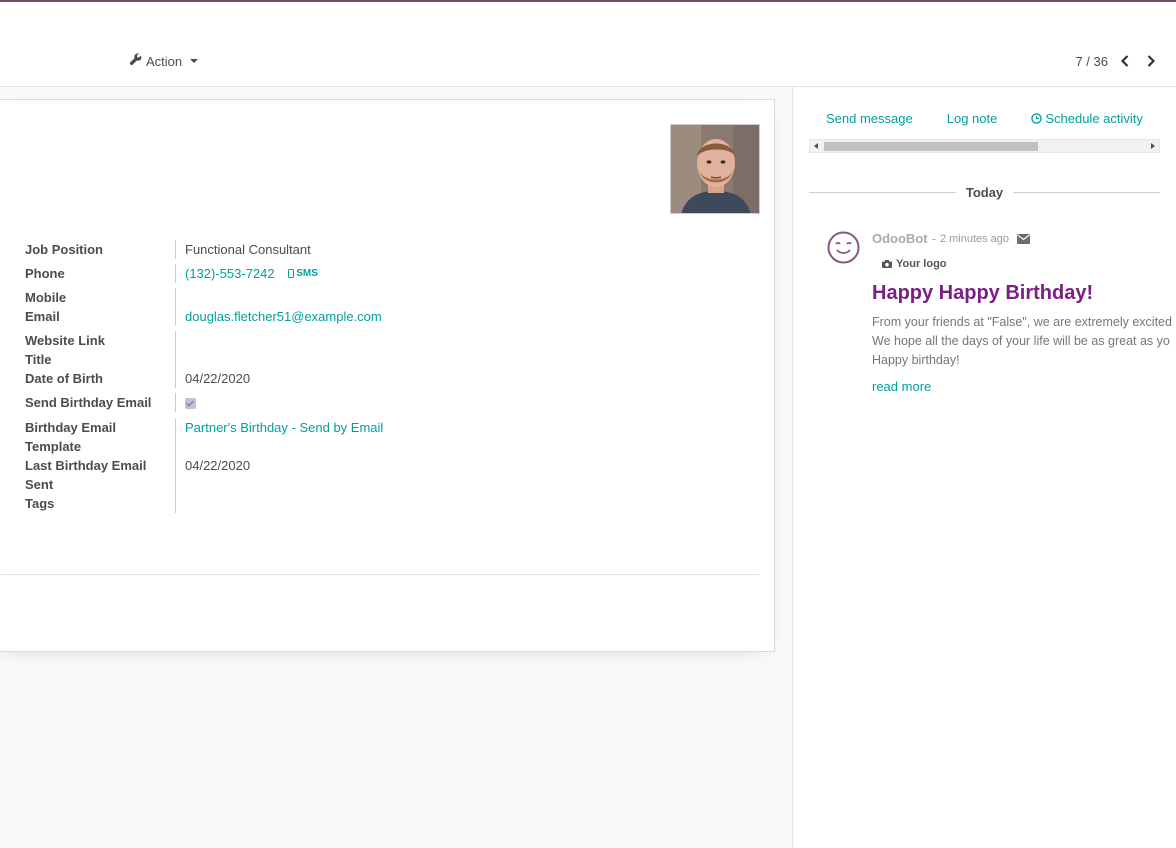  I want to click on sheet-divider, so click(380, 574).